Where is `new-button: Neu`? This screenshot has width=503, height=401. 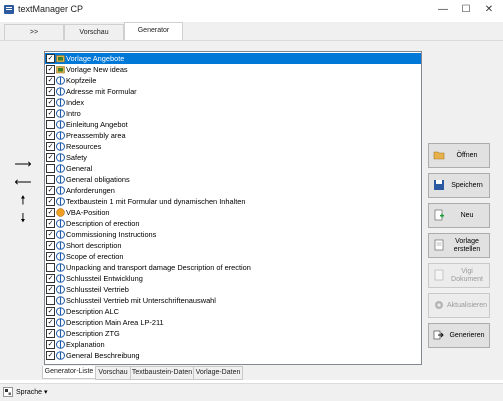
new-button: Neu is located at coordinates (459, 215).